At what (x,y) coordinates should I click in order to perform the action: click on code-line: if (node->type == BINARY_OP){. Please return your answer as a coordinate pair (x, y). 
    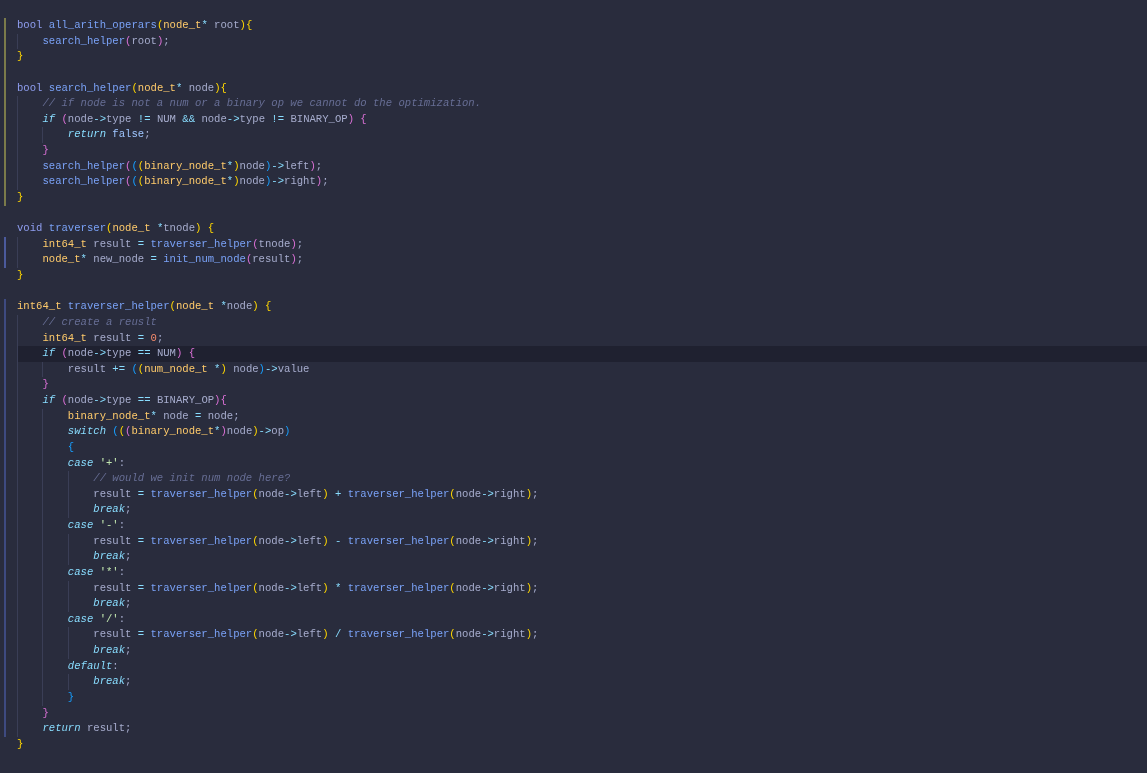
    Looking at the image, I should click on (582, 401).